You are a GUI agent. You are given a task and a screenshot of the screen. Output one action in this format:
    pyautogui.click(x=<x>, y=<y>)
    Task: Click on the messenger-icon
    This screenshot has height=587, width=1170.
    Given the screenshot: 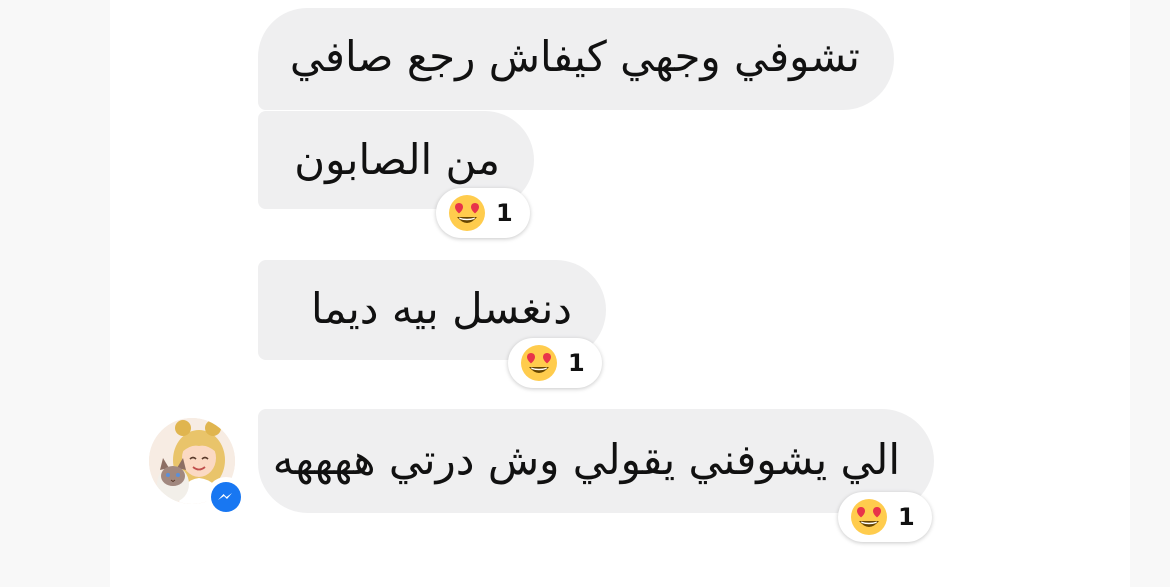 What is the action you would take?
    pyautogui.click(x=226, y=497)
    